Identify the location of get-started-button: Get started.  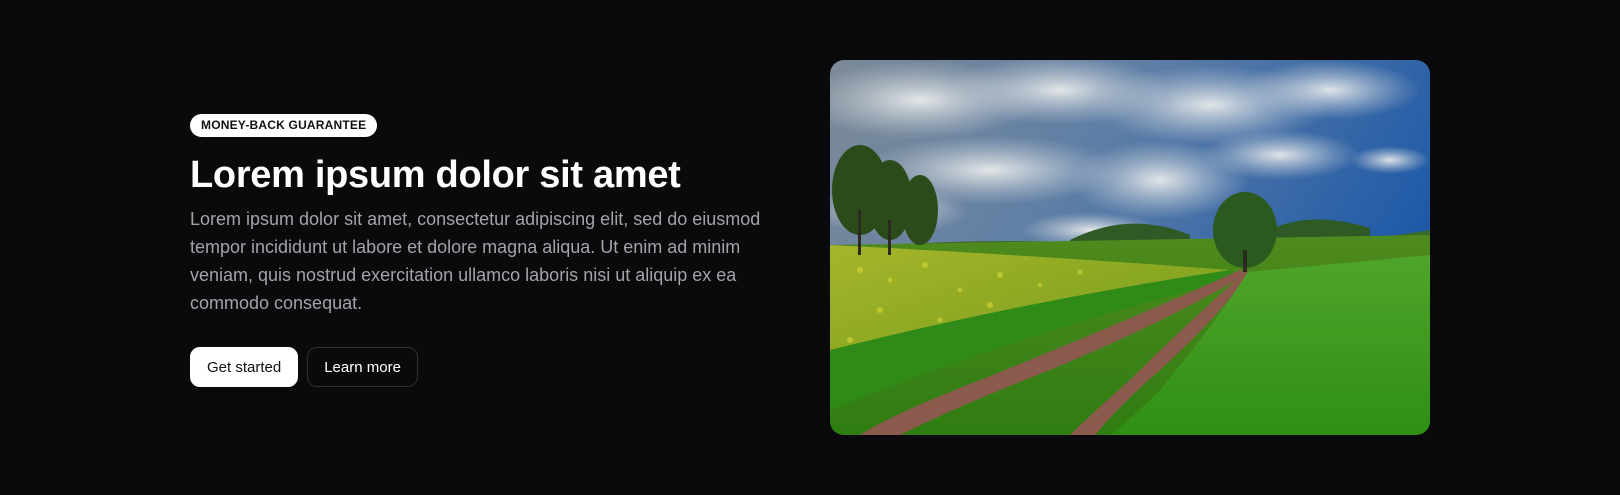
(244, 367).